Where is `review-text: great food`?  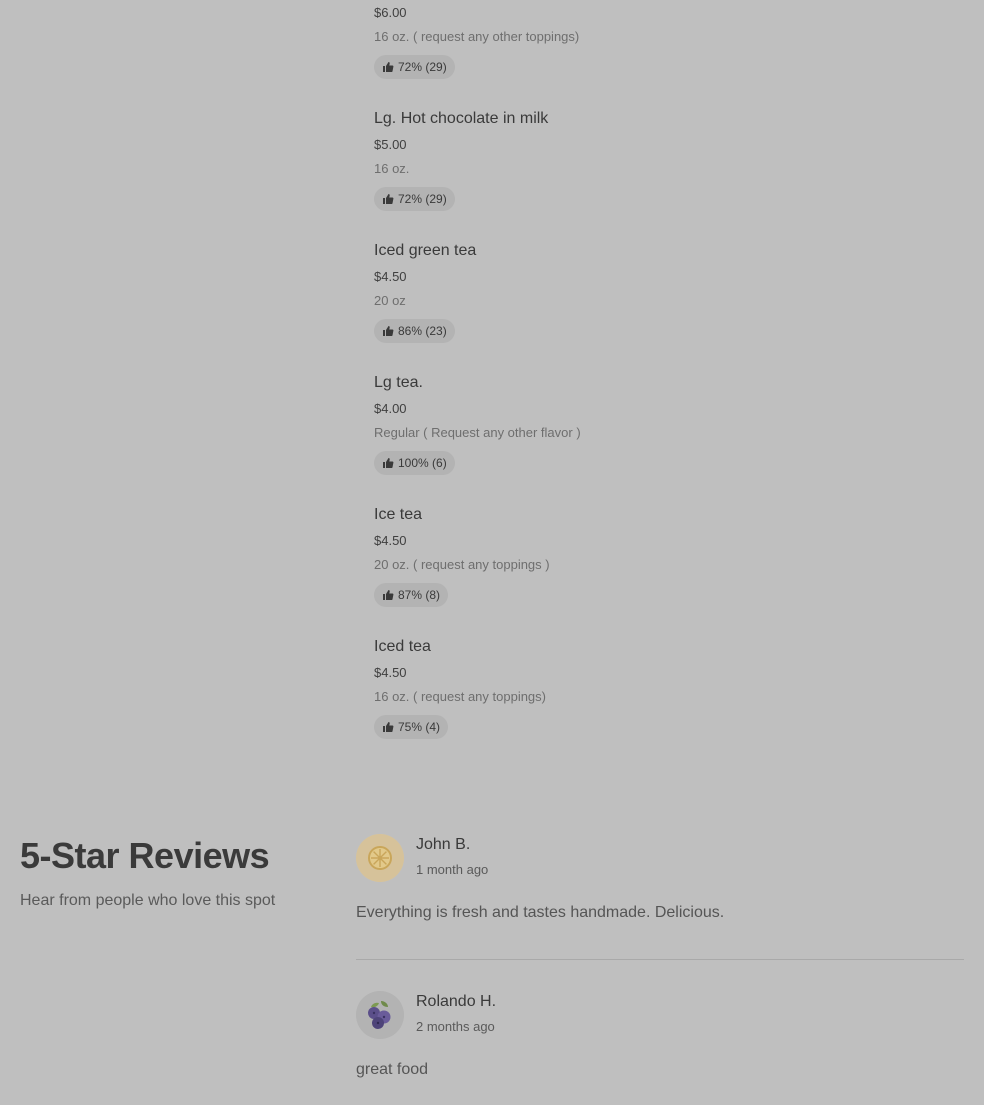 review-text: great food is located at coordinates (392, 1069).